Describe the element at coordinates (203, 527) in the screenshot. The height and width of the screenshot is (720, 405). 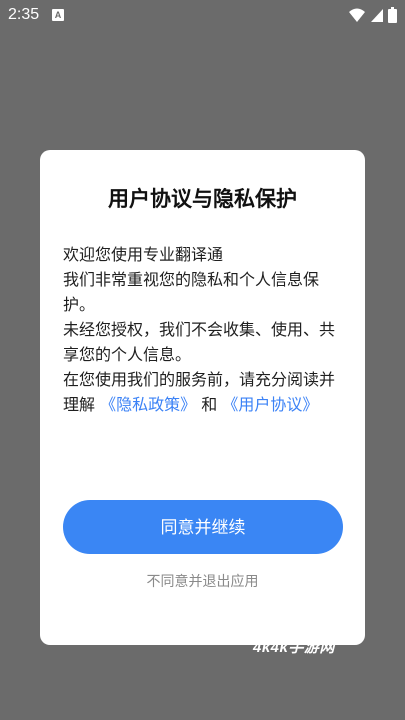
I see `agree-continue-button: 同意并继续` at that location.